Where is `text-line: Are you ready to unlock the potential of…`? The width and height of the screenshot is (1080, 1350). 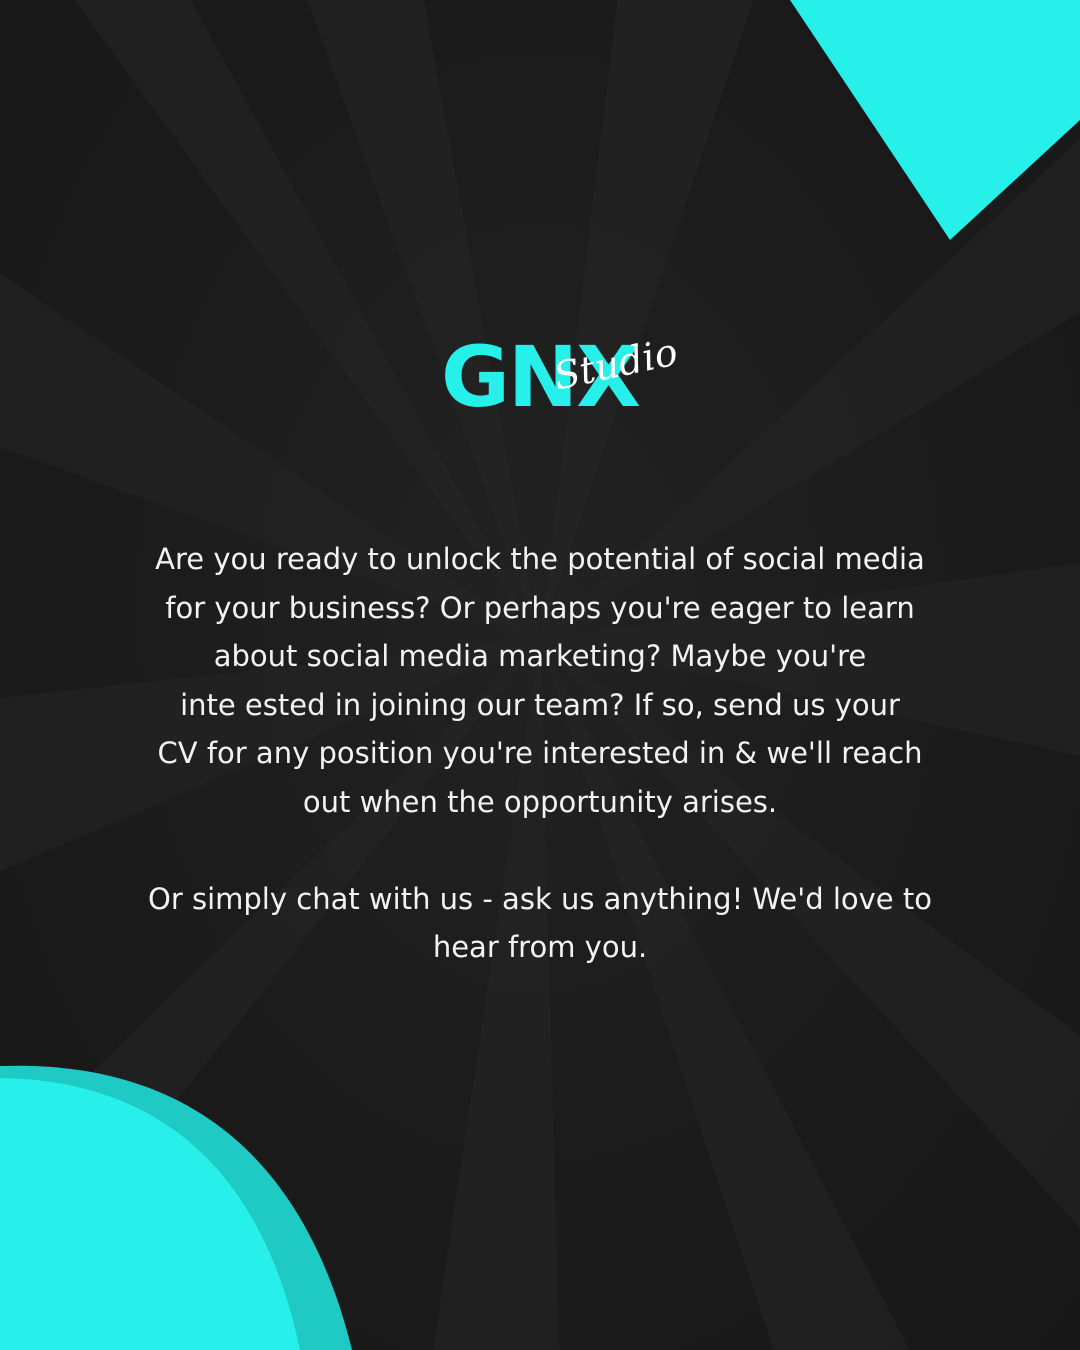 text-line: Are you ready to unlock the potential of… is located at coordinates (540, 559).